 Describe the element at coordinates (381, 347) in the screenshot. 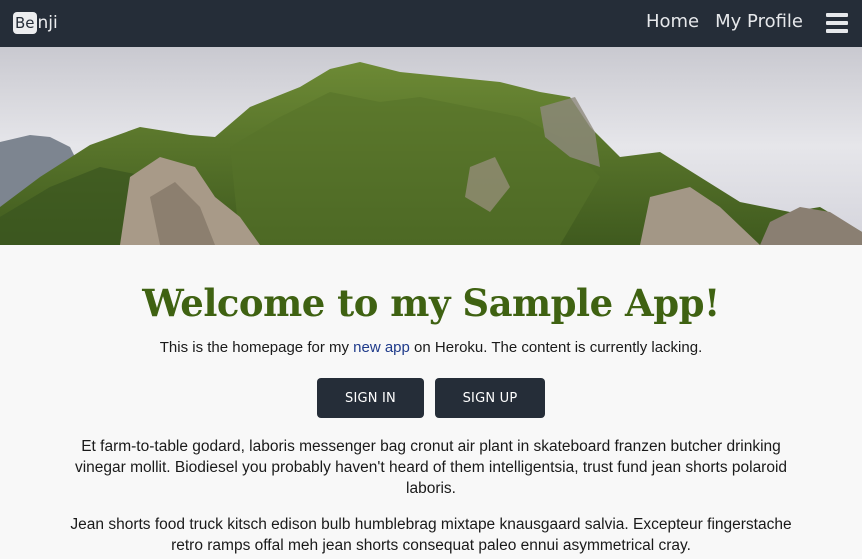

I see `new-app-link: new app` at that location.